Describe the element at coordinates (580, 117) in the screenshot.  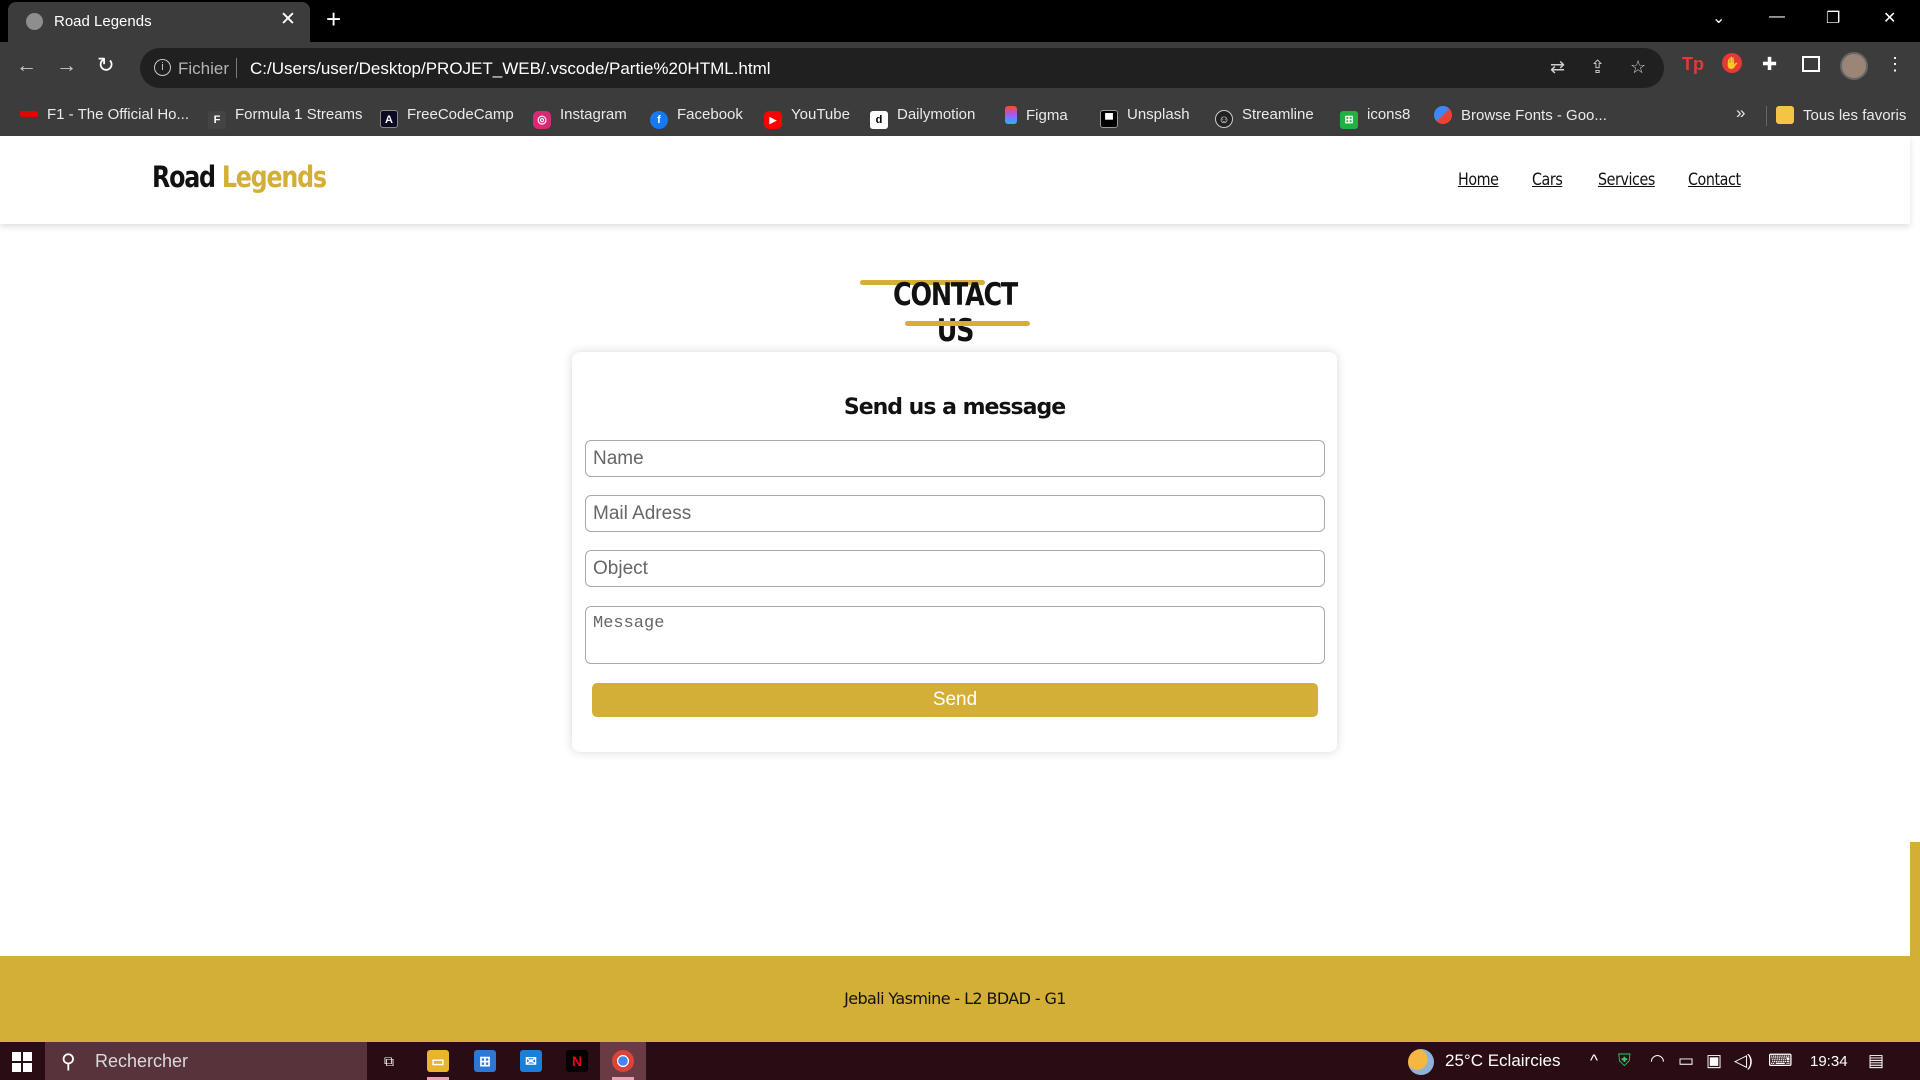
I see `bookmark-instagram: ◎ Instagram` at that location.